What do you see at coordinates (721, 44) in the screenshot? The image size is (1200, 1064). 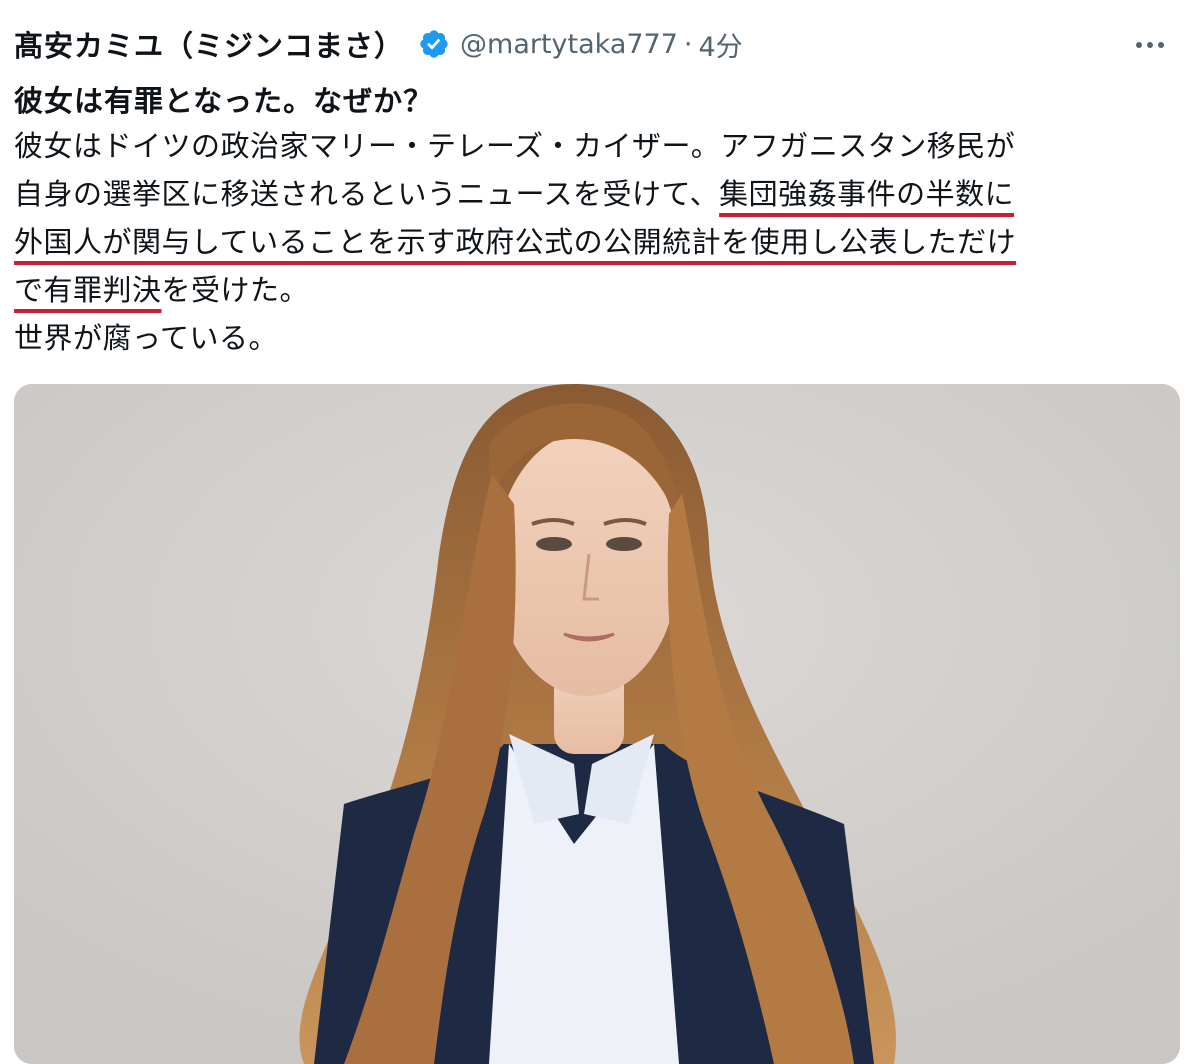 I see `timestamp: 4分` at bounding box center [721, 44].